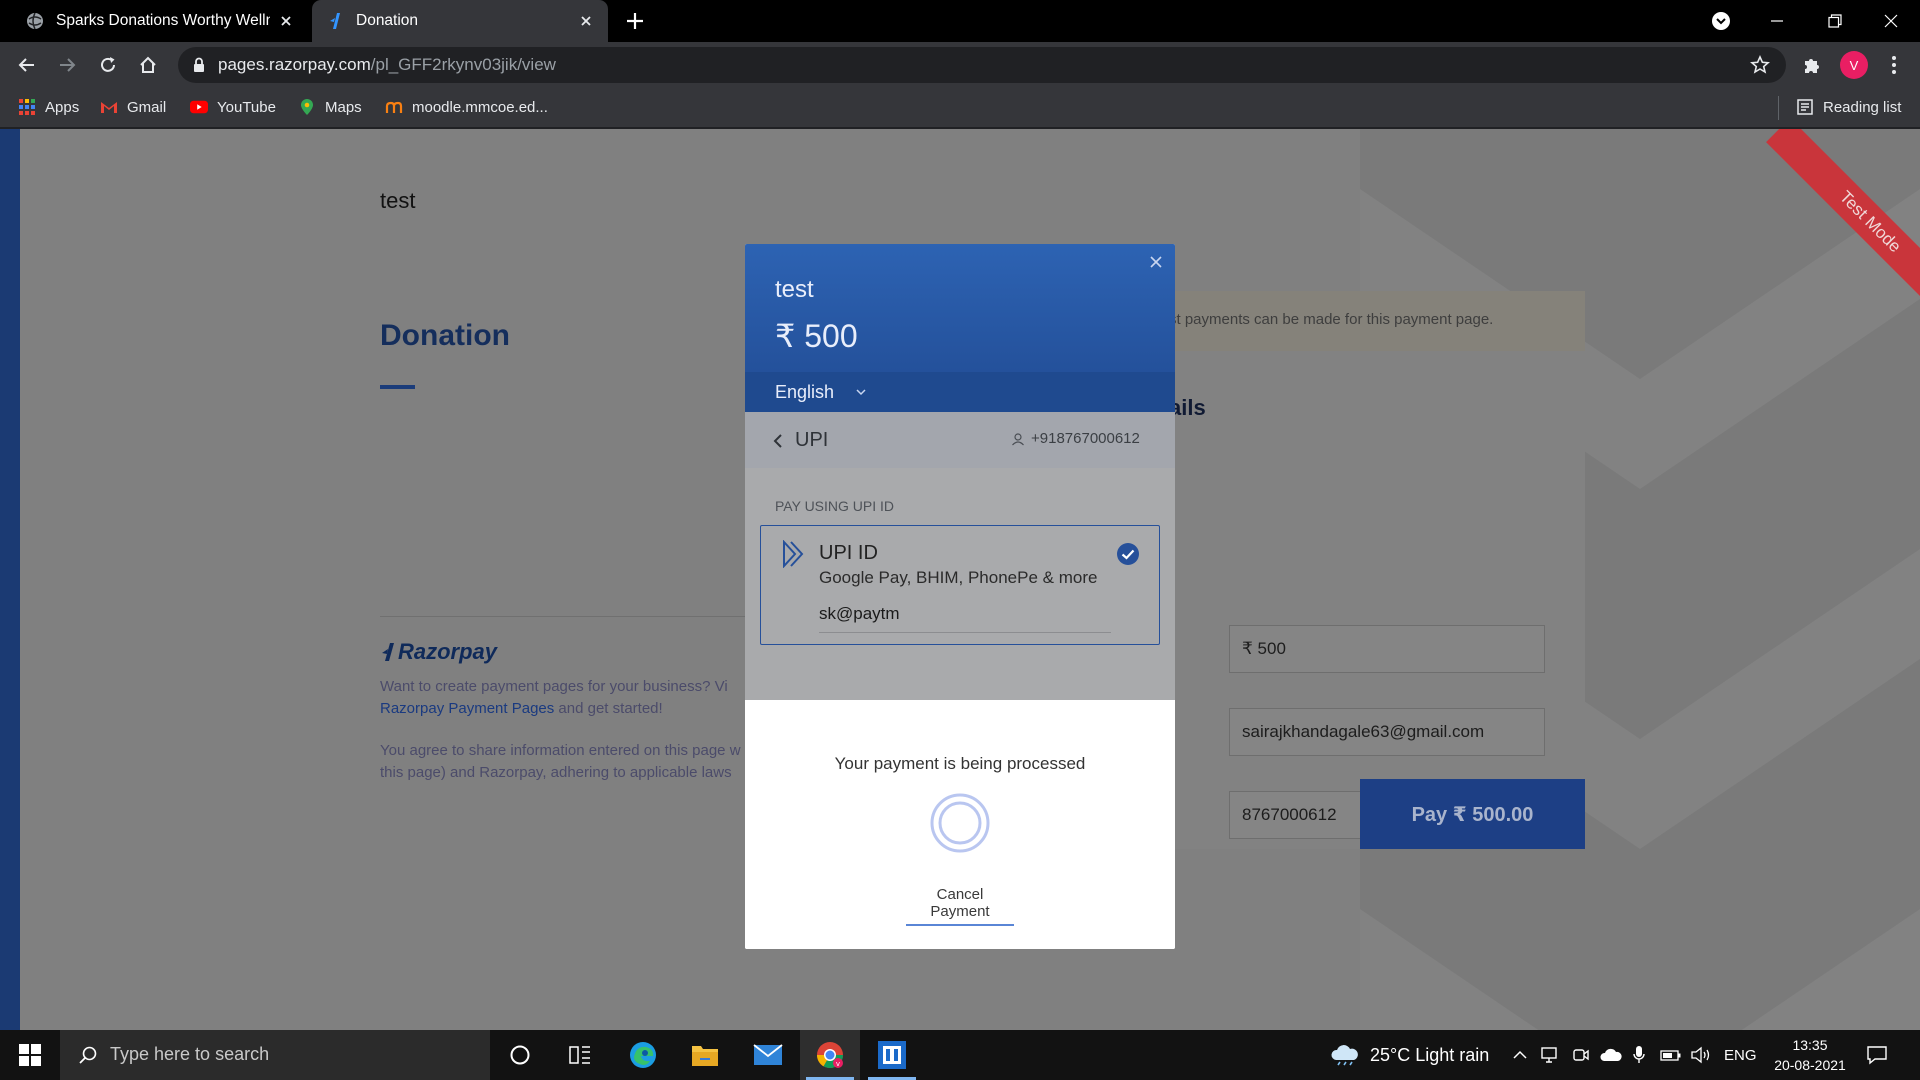 The height and width of the screenshot is (1080, 1920). I want to click on windows-logo-icon, so click(30, 1055).